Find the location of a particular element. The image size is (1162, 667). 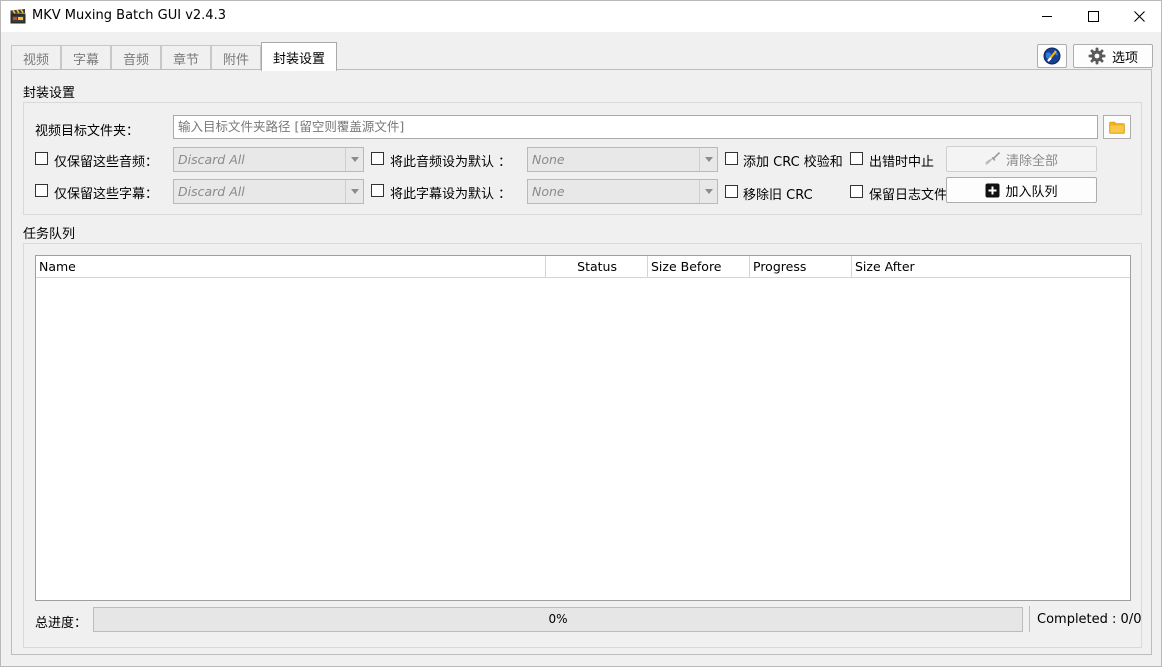

keep-subtitles-checkbox is located at coordinates (41, 190).